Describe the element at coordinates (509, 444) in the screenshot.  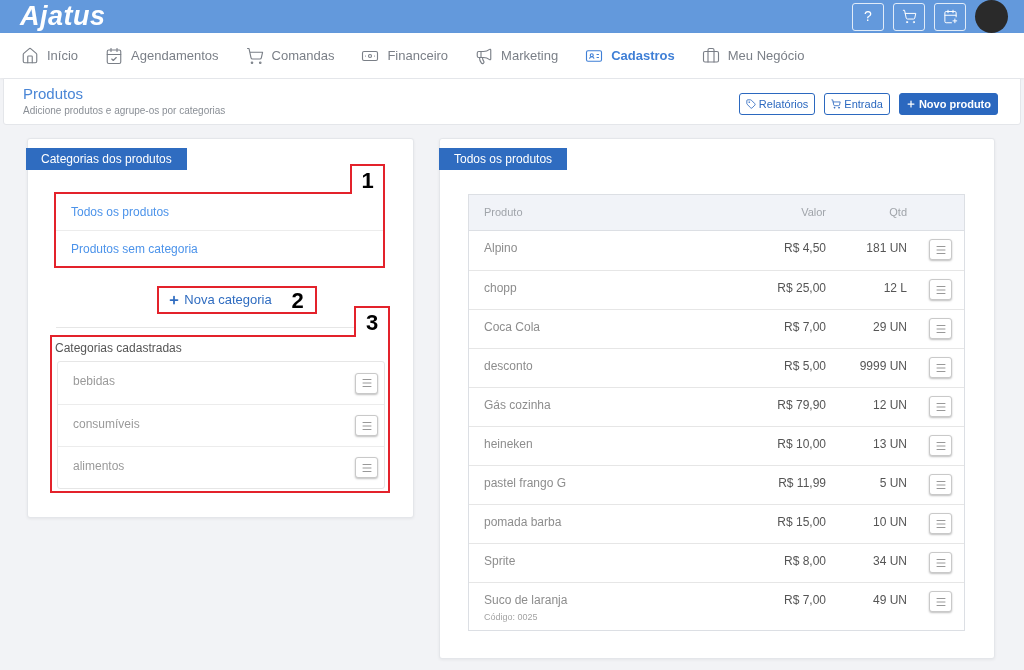
I see `product-name: heineken` at that location.